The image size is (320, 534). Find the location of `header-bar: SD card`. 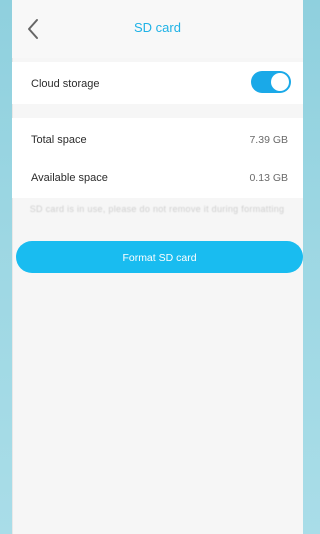

header-bar: SD card is located at coordinates (157, 29).